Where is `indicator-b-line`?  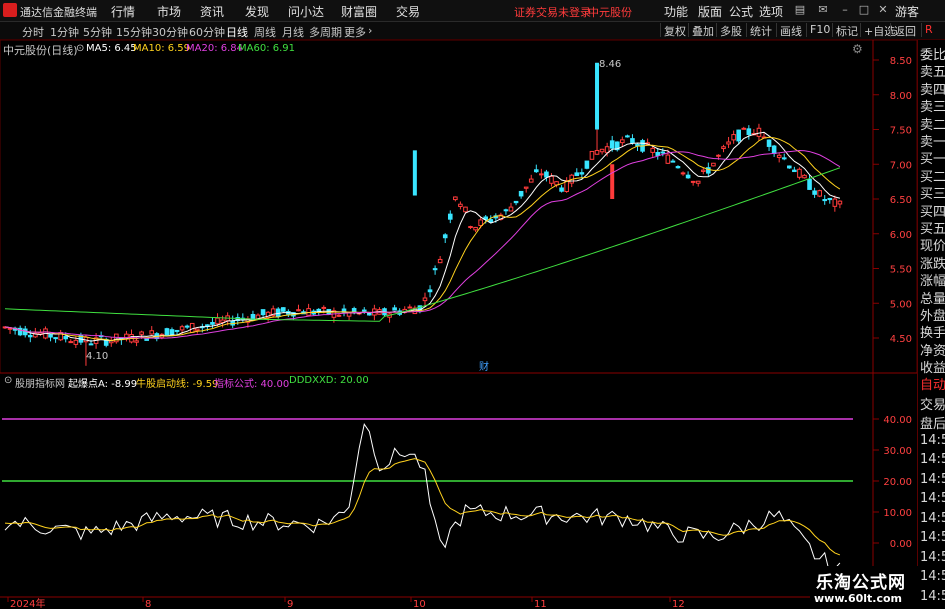 indicator-b-line is located at coordinates (422, 507).